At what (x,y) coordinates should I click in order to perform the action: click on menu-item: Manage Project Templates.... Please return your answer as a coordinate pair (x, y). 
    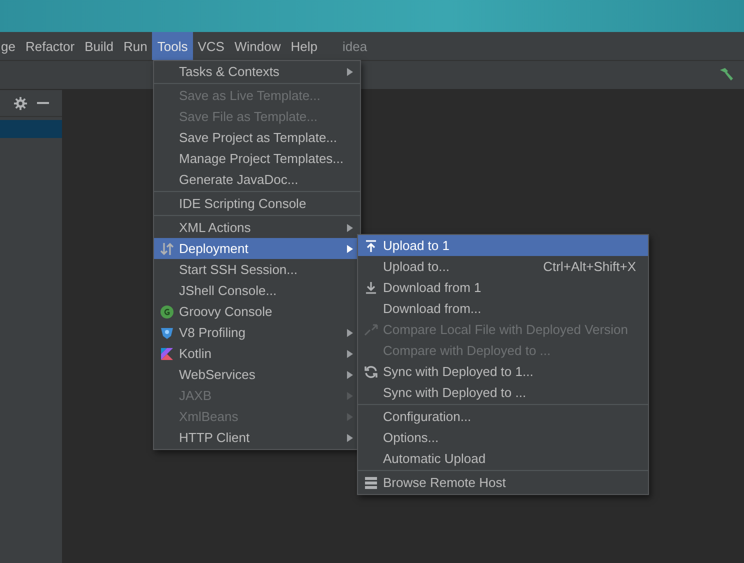
    Looking at the image, I should click on (257, 158).